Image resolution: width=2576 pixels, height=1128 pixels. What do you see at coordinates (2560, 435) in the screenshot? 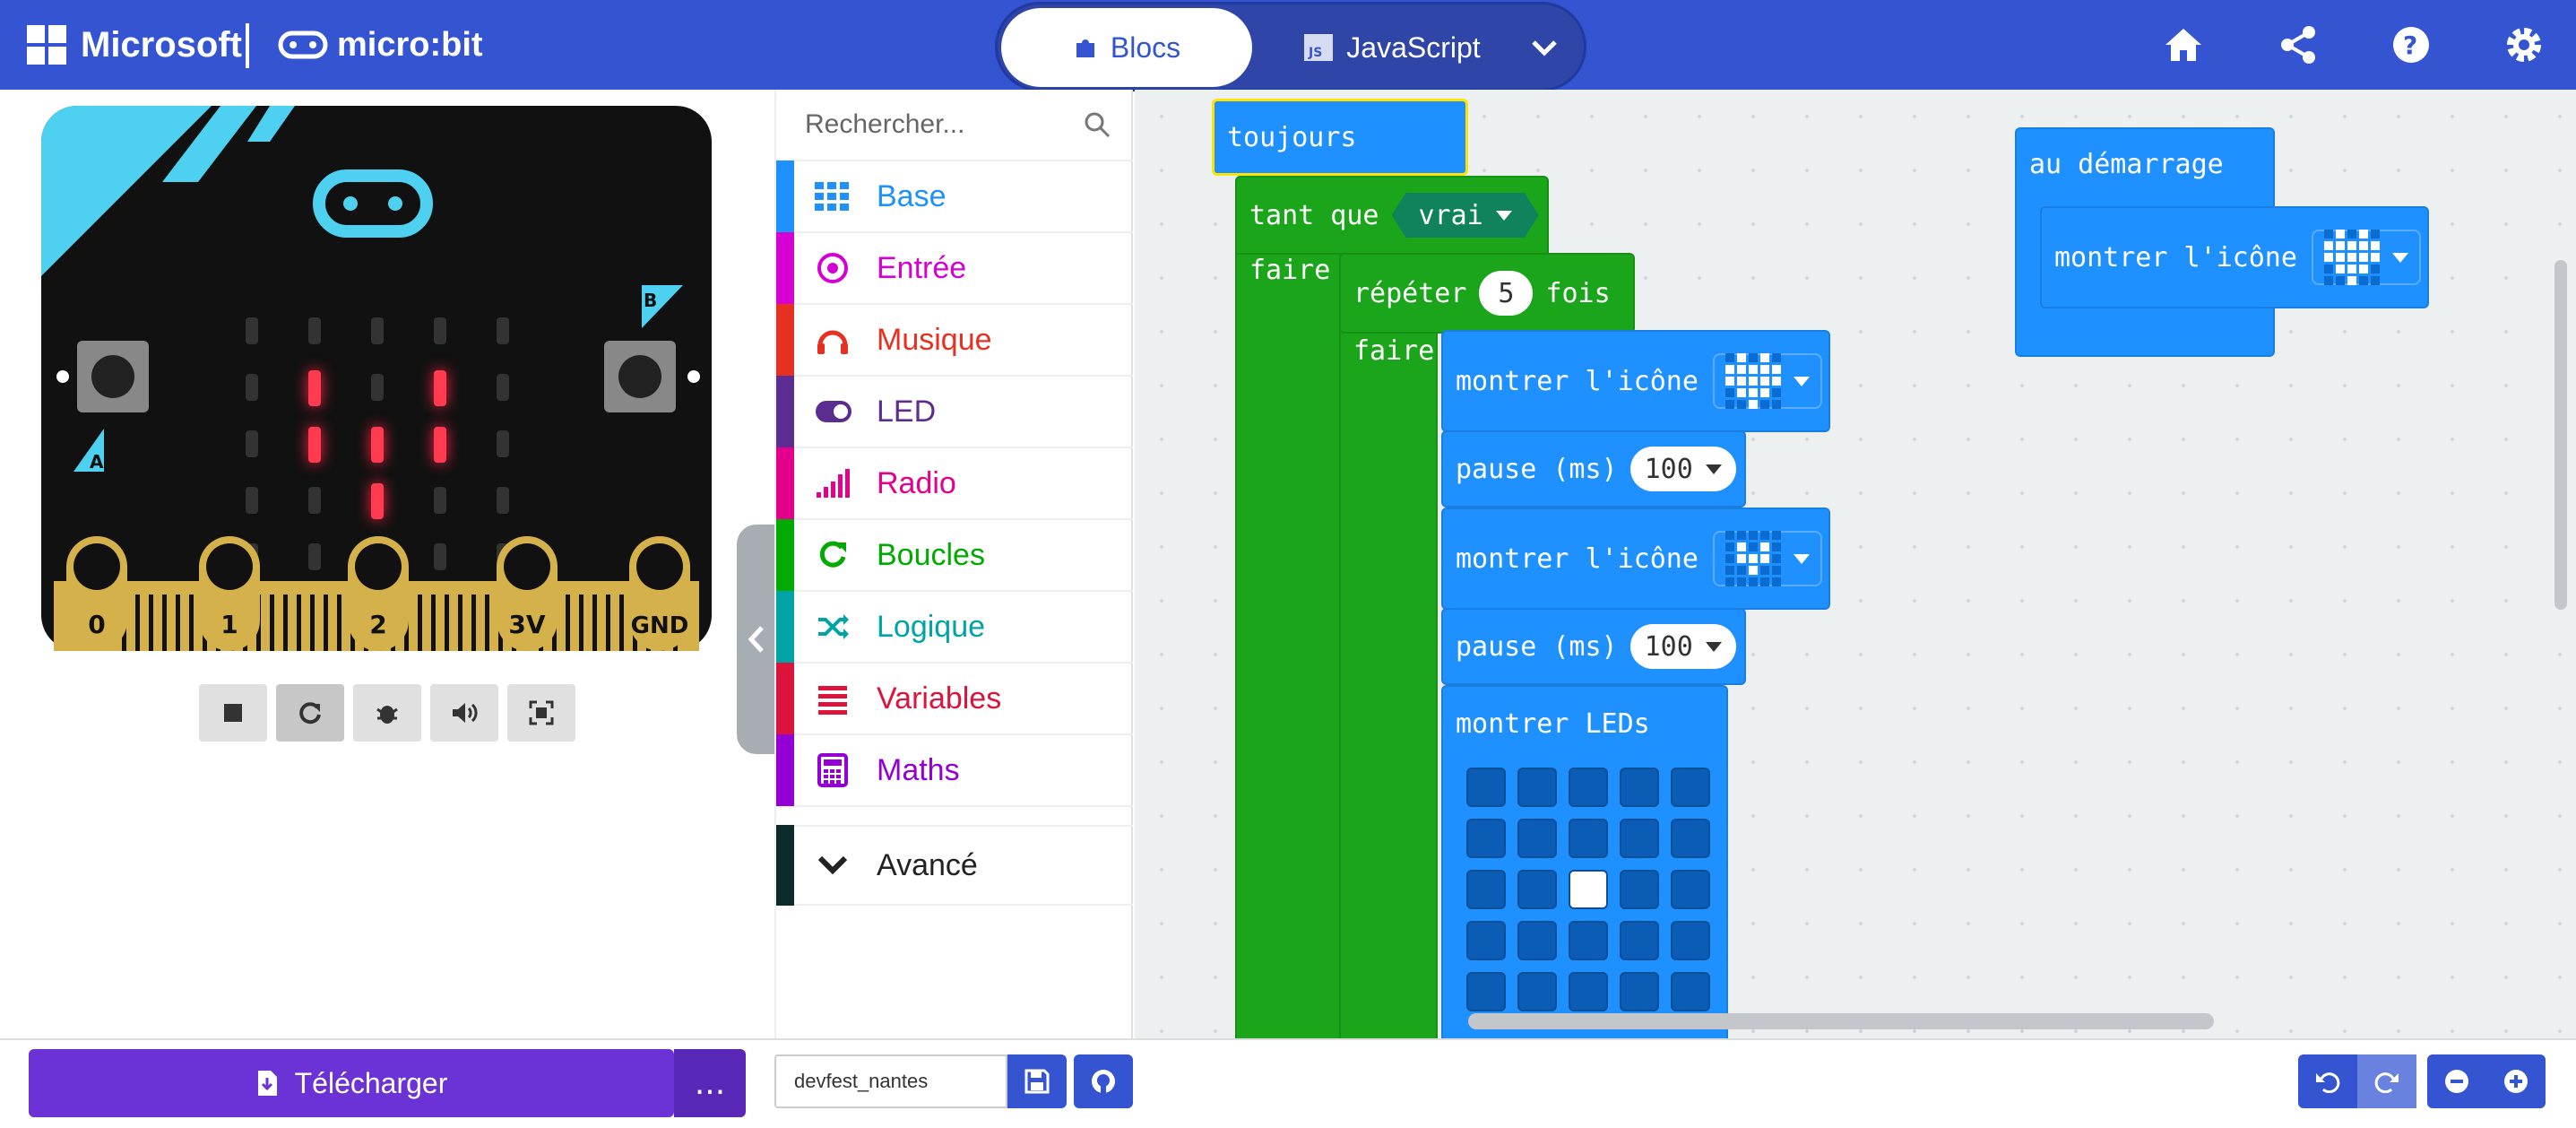
I see `vertical-scrollbar` at bounding box center [2560, 435].